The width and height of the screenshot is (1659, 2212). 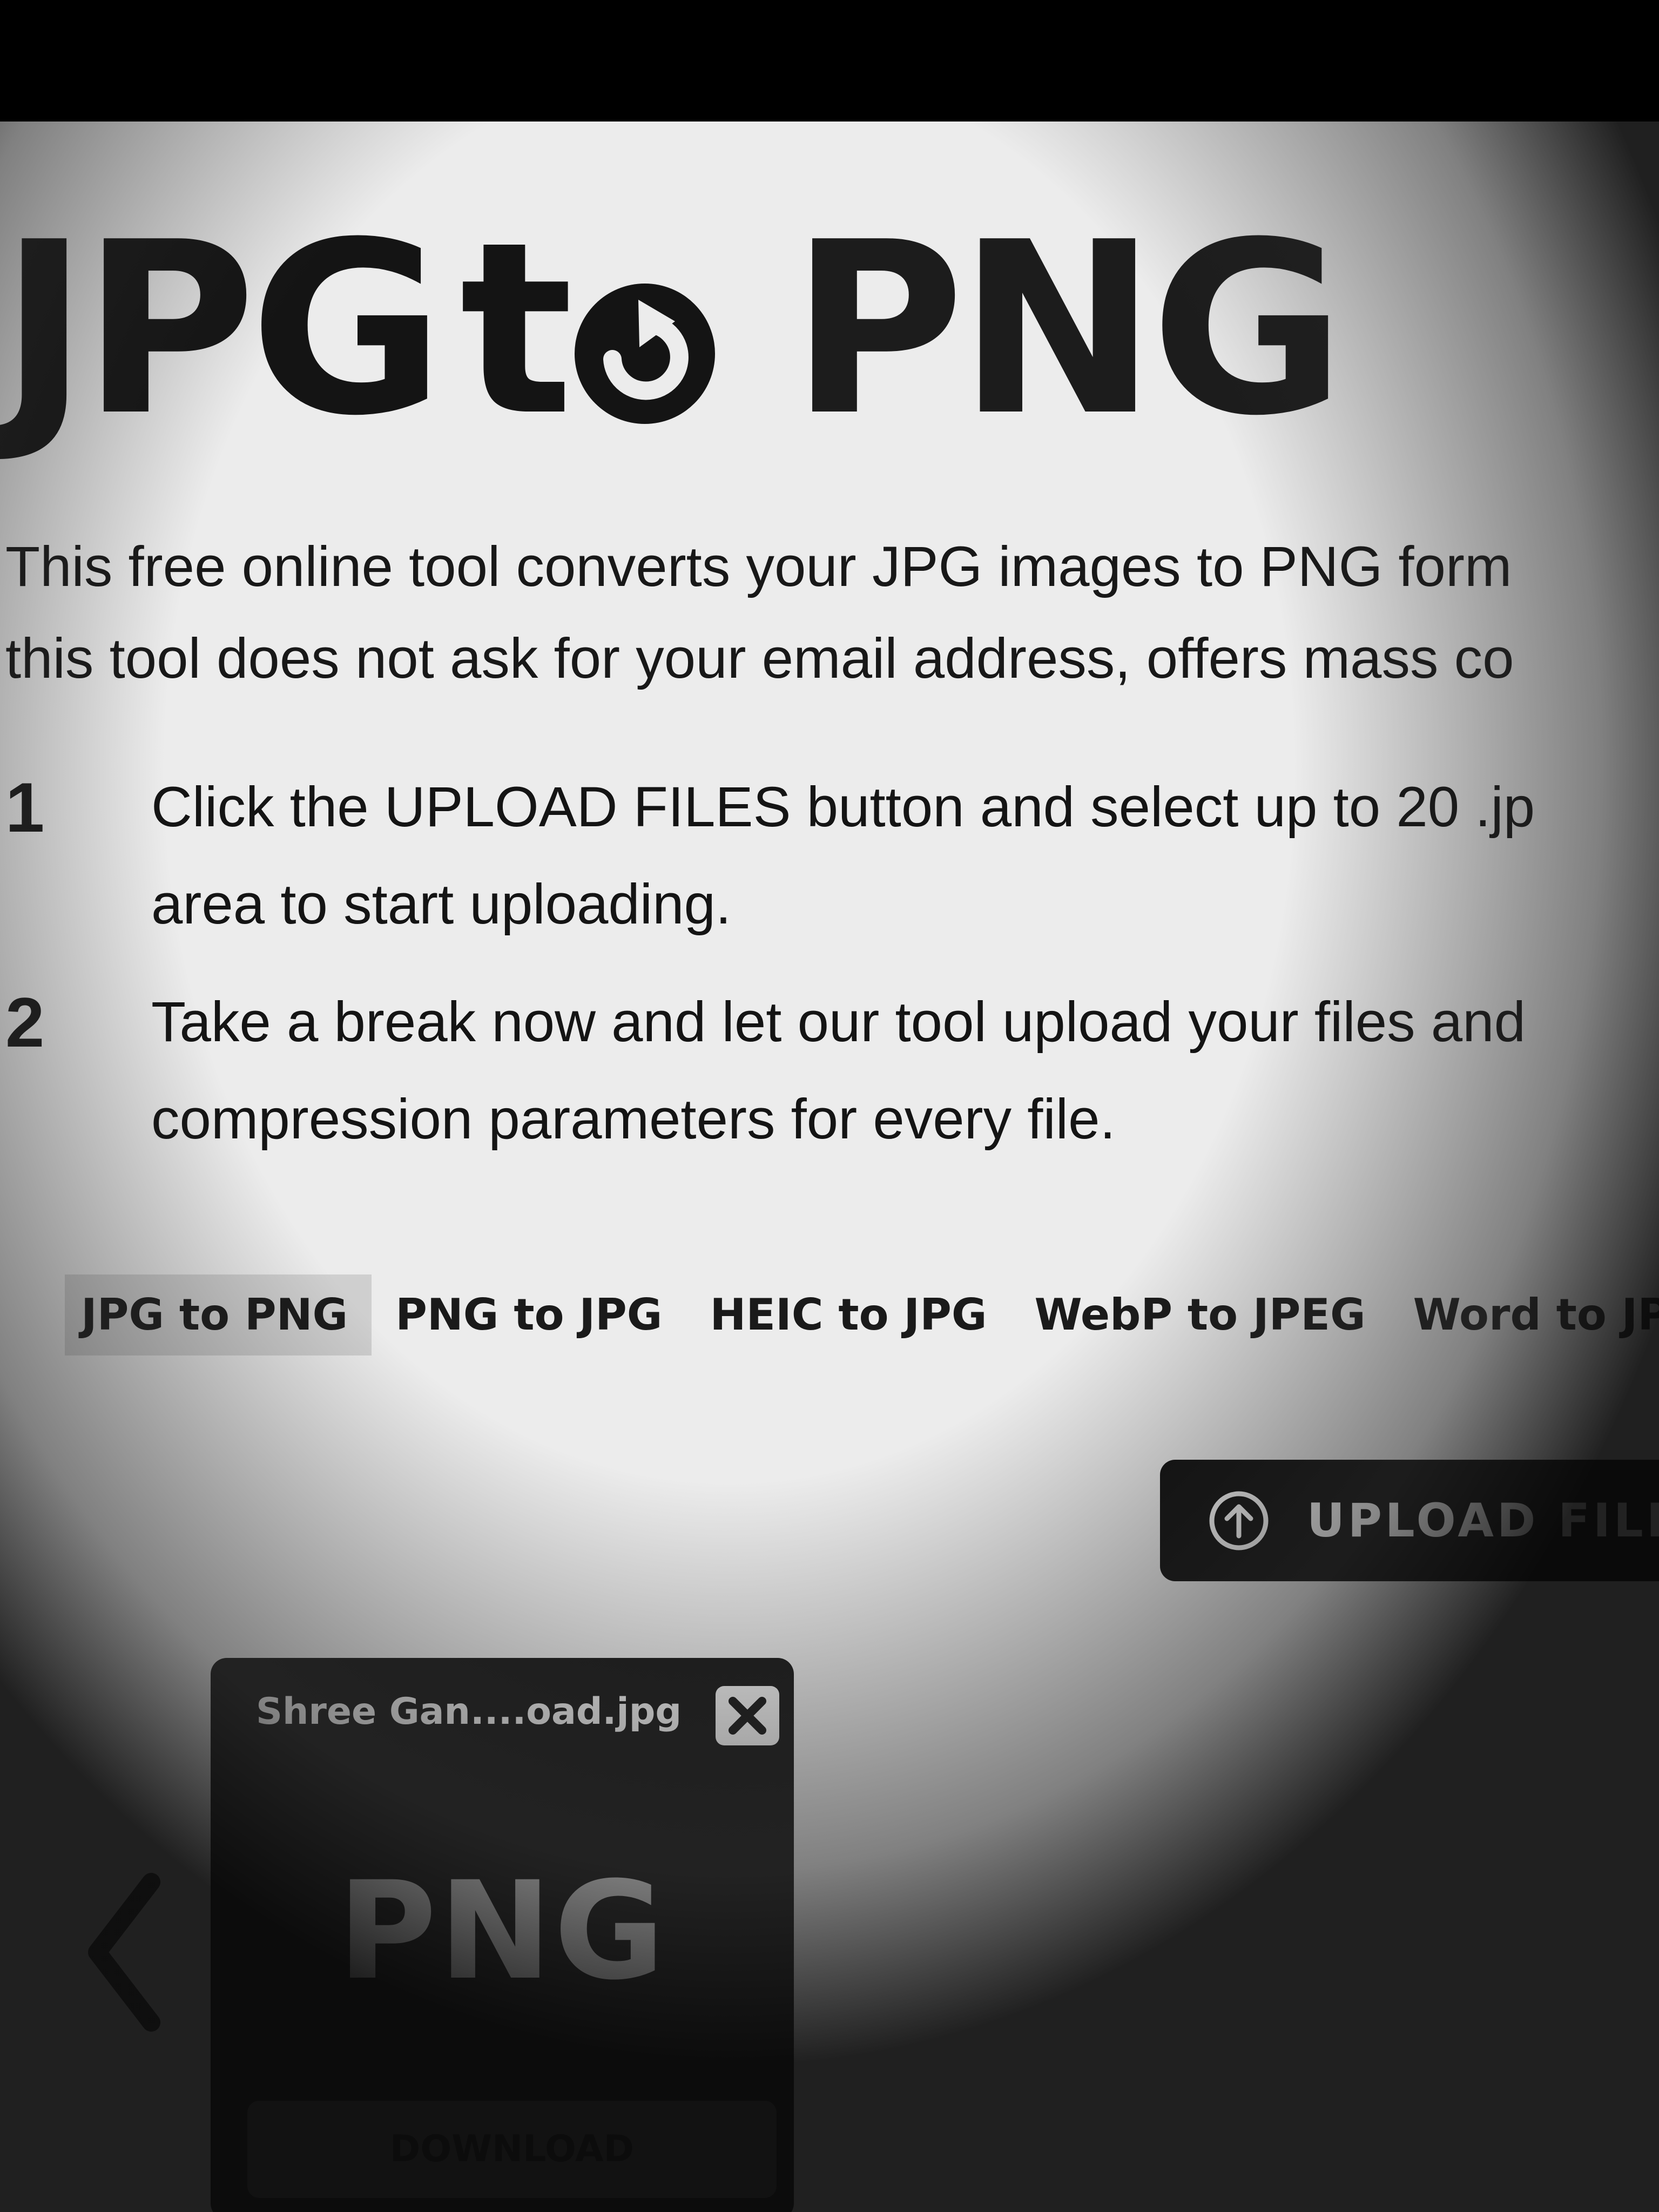 I want to click on step-number: 2, so click(x=25, y=1022).